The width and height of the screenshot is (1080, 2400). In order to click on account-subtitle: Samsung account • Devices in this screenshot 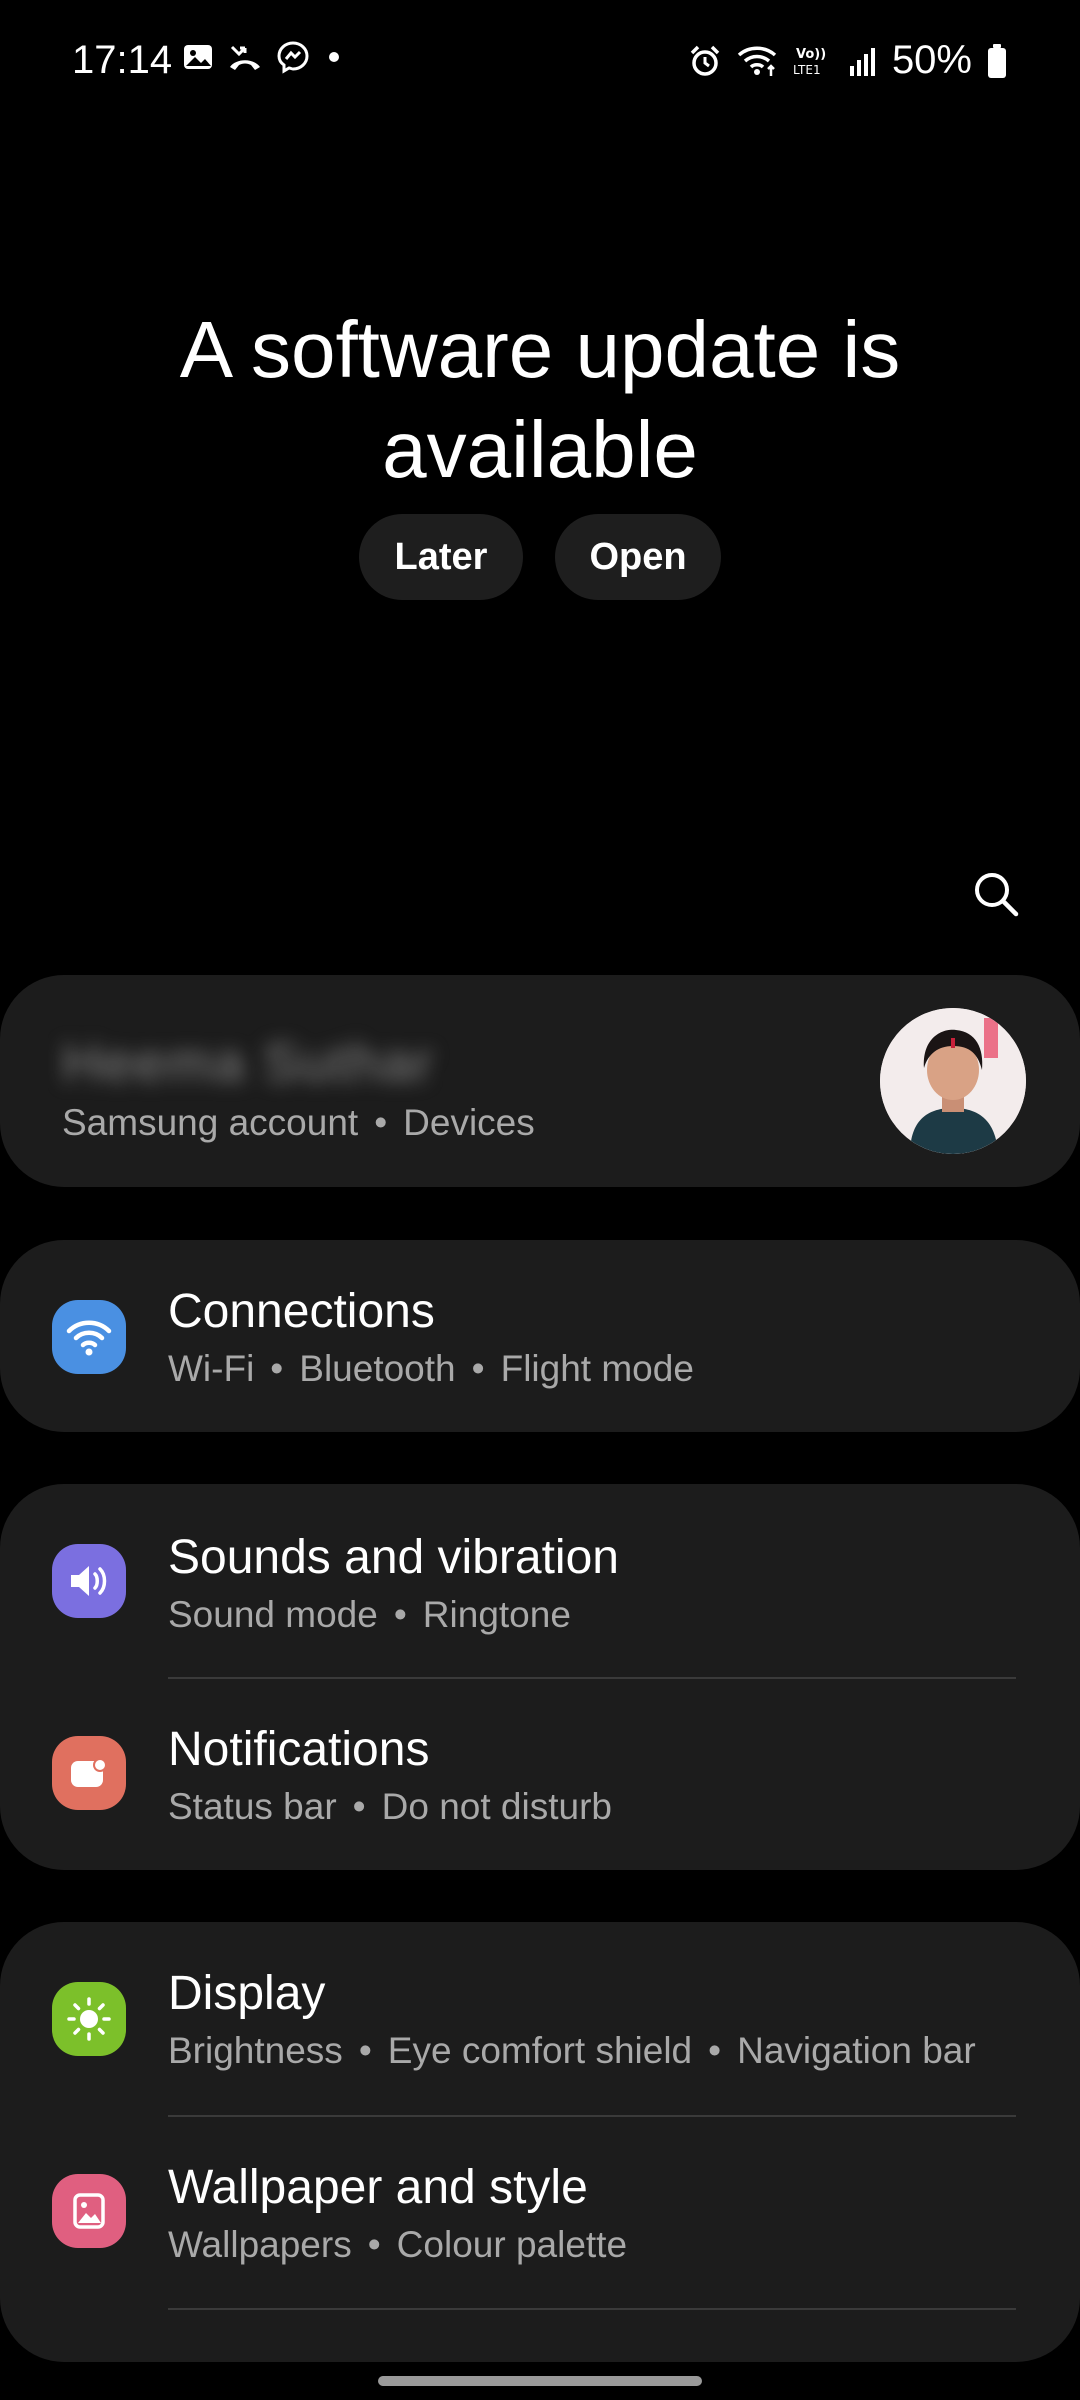, I will do `click(298, 1122)`.